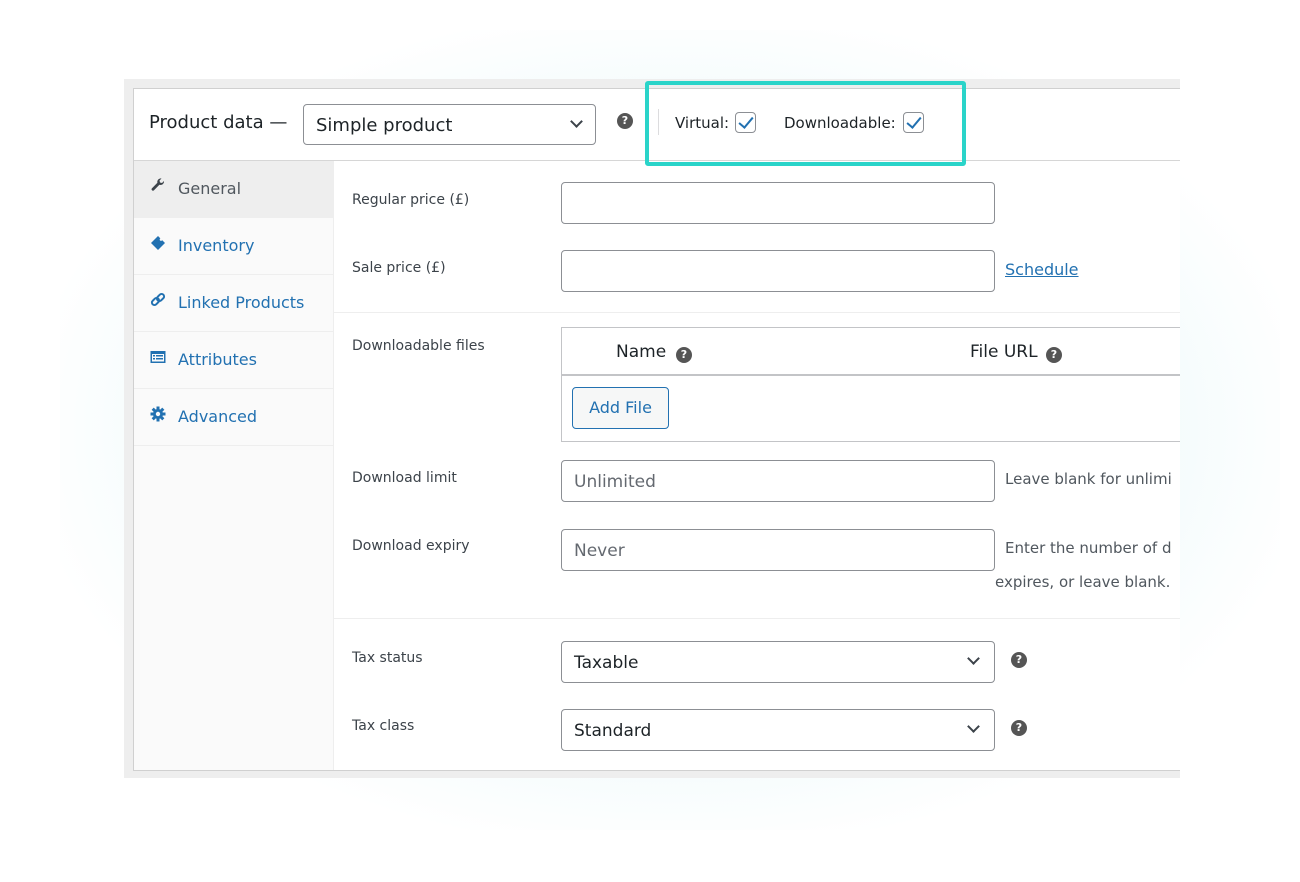  Describe the element at coordinates (613, 731) in the screenshot. I see `tax-class-value: Standard` at that location.